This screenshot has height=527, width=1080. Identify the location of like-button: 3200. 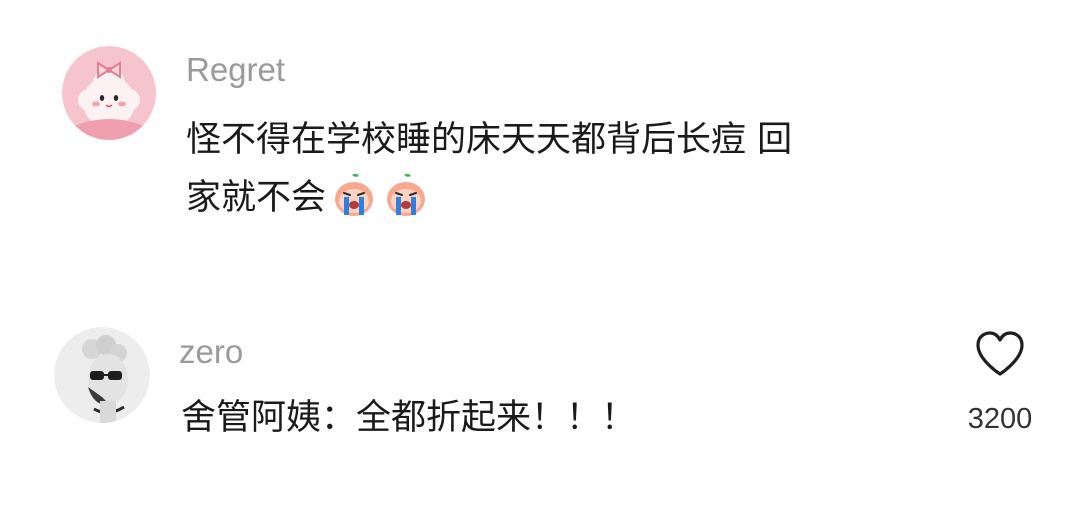
(1000, 383).